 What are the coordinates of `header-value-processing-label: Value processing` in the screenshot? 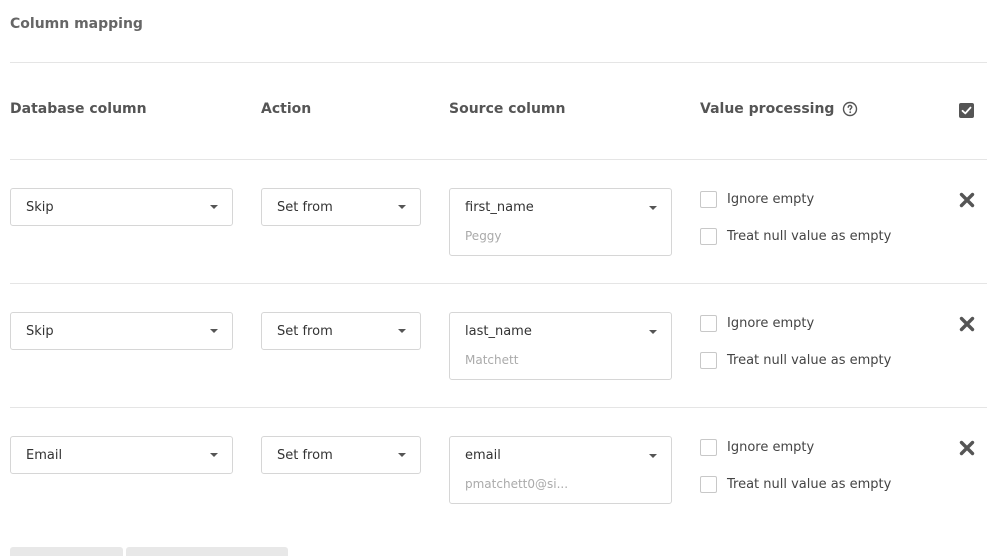 It's located at (767, 109).